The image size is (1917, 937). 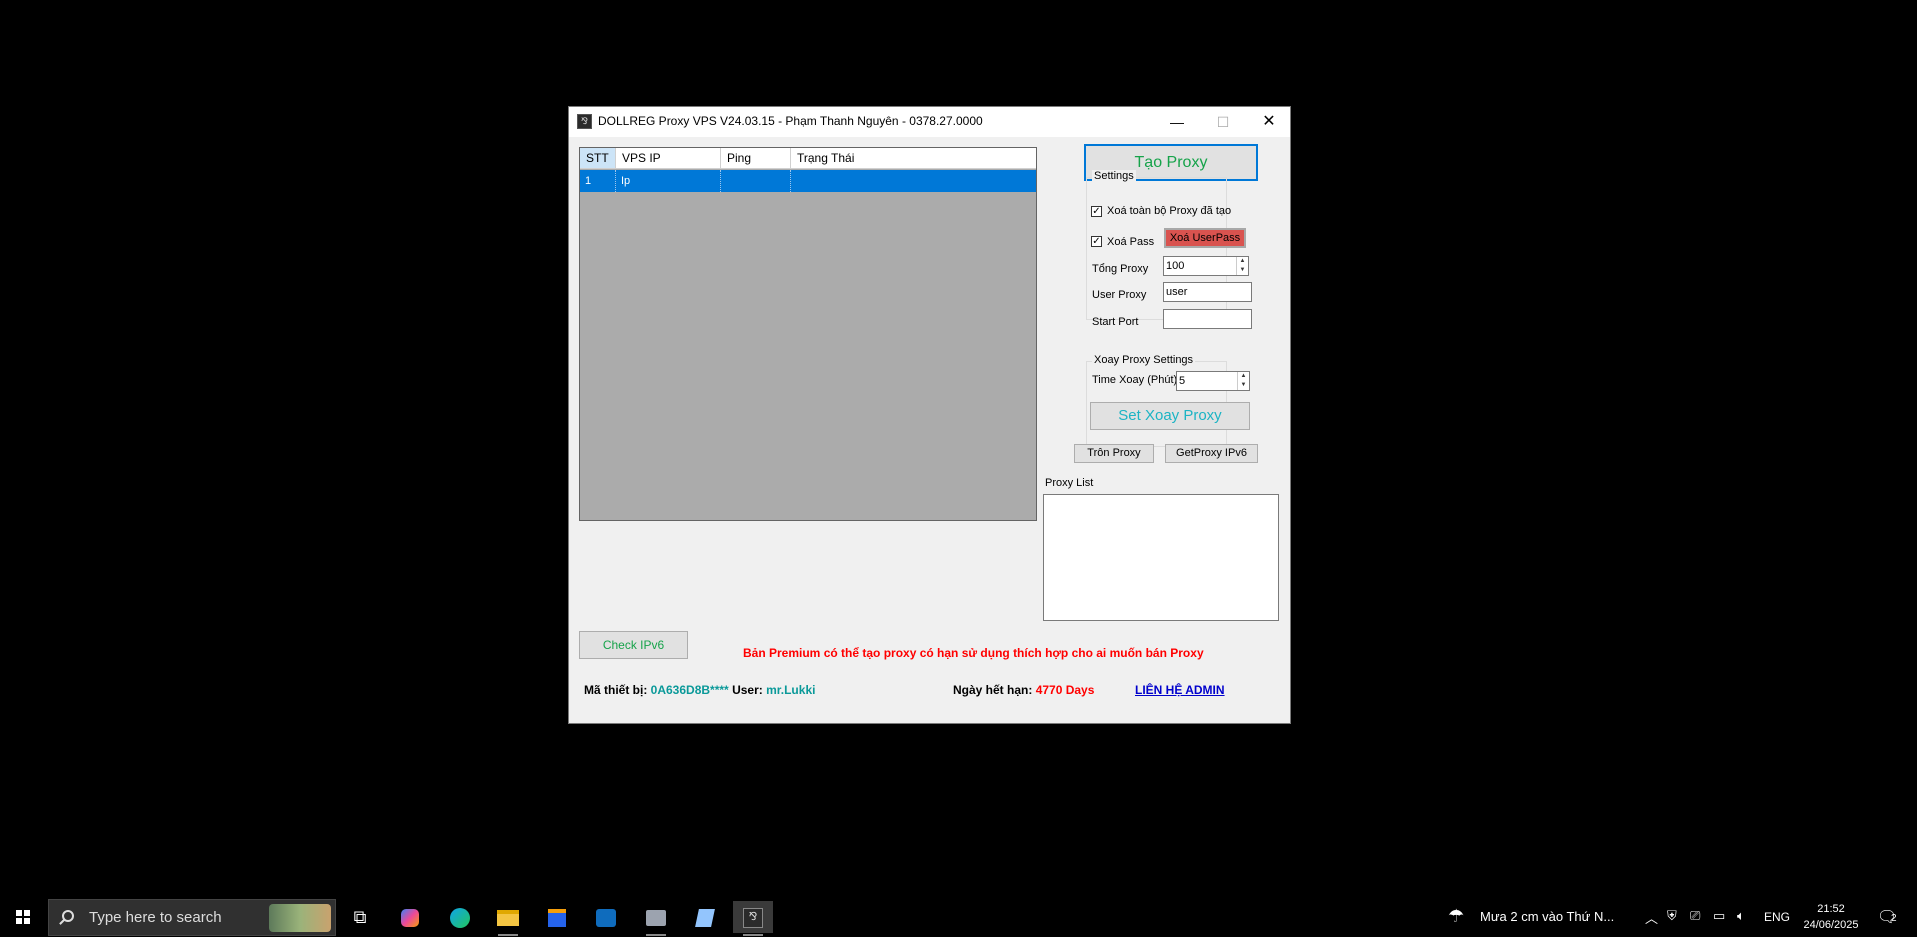 I want to click on get-proxy-ipv6-button: GetProxy IPv6, so click(x=1211, y=453).